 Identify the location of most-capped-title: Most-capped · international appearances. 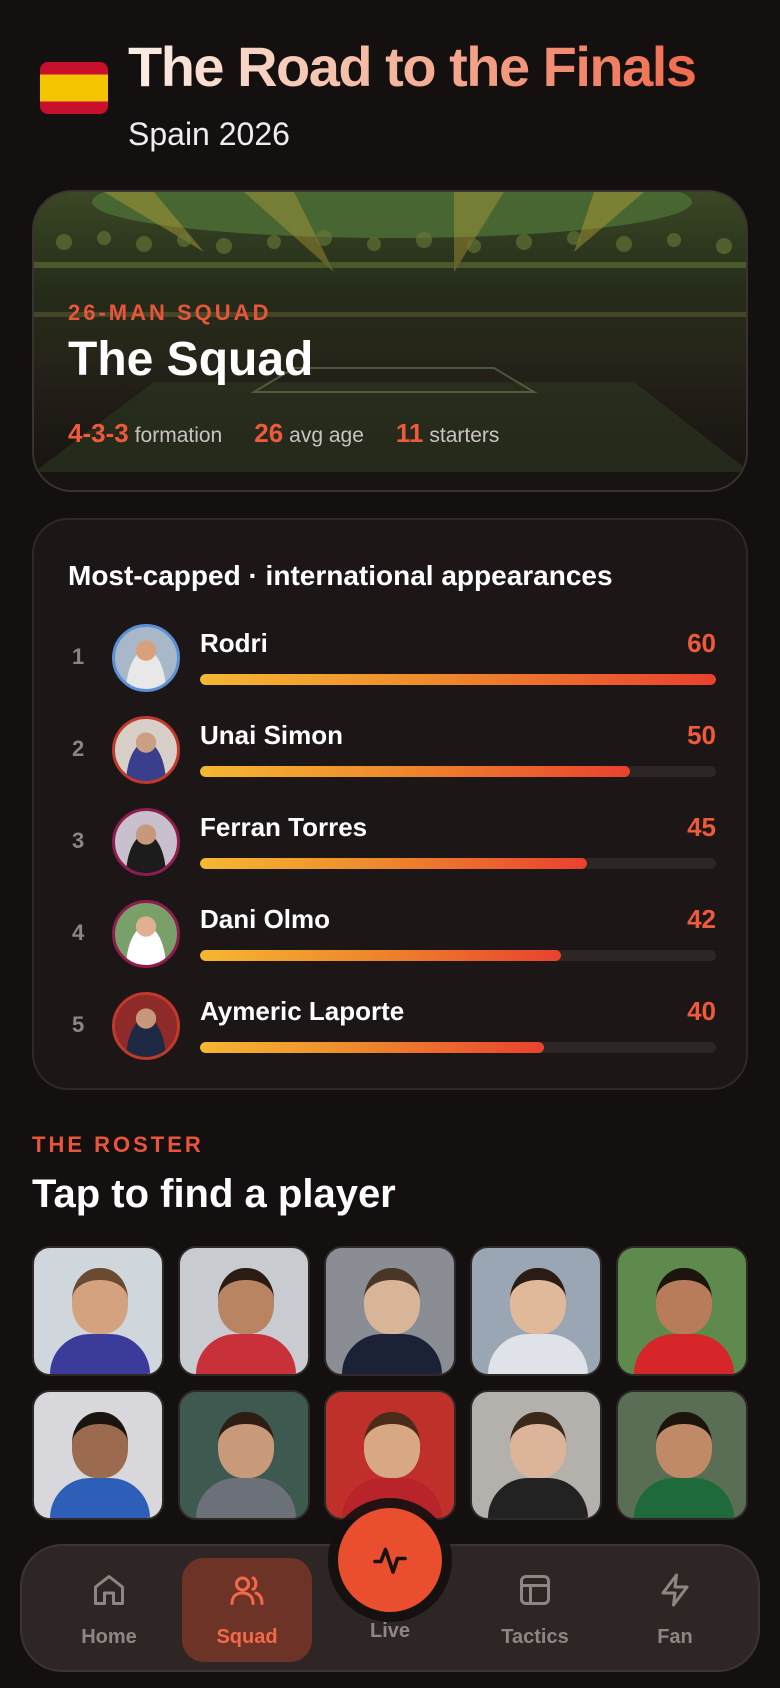
(340, 575).